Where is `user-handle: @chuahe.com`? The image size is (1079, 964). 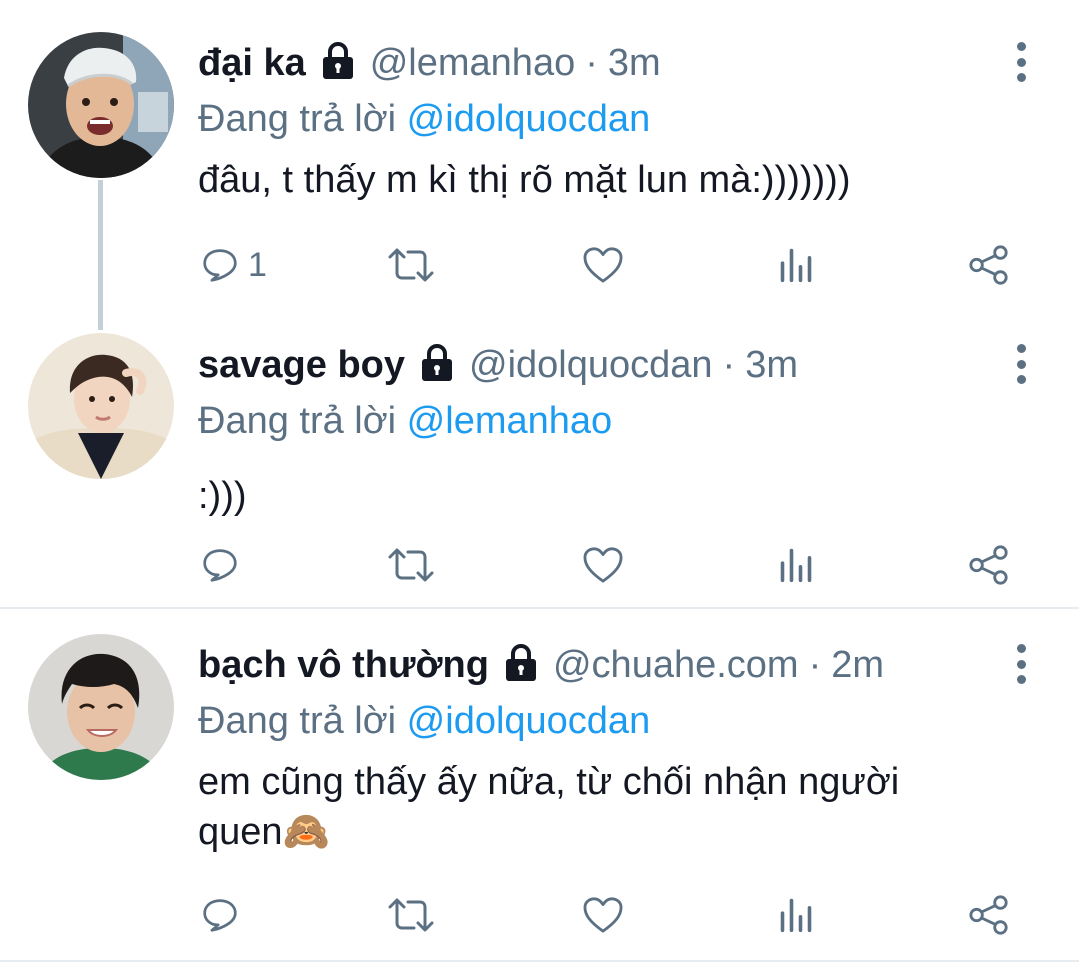 user-handle: @chuahe.com is located at coordinates (676, 665).